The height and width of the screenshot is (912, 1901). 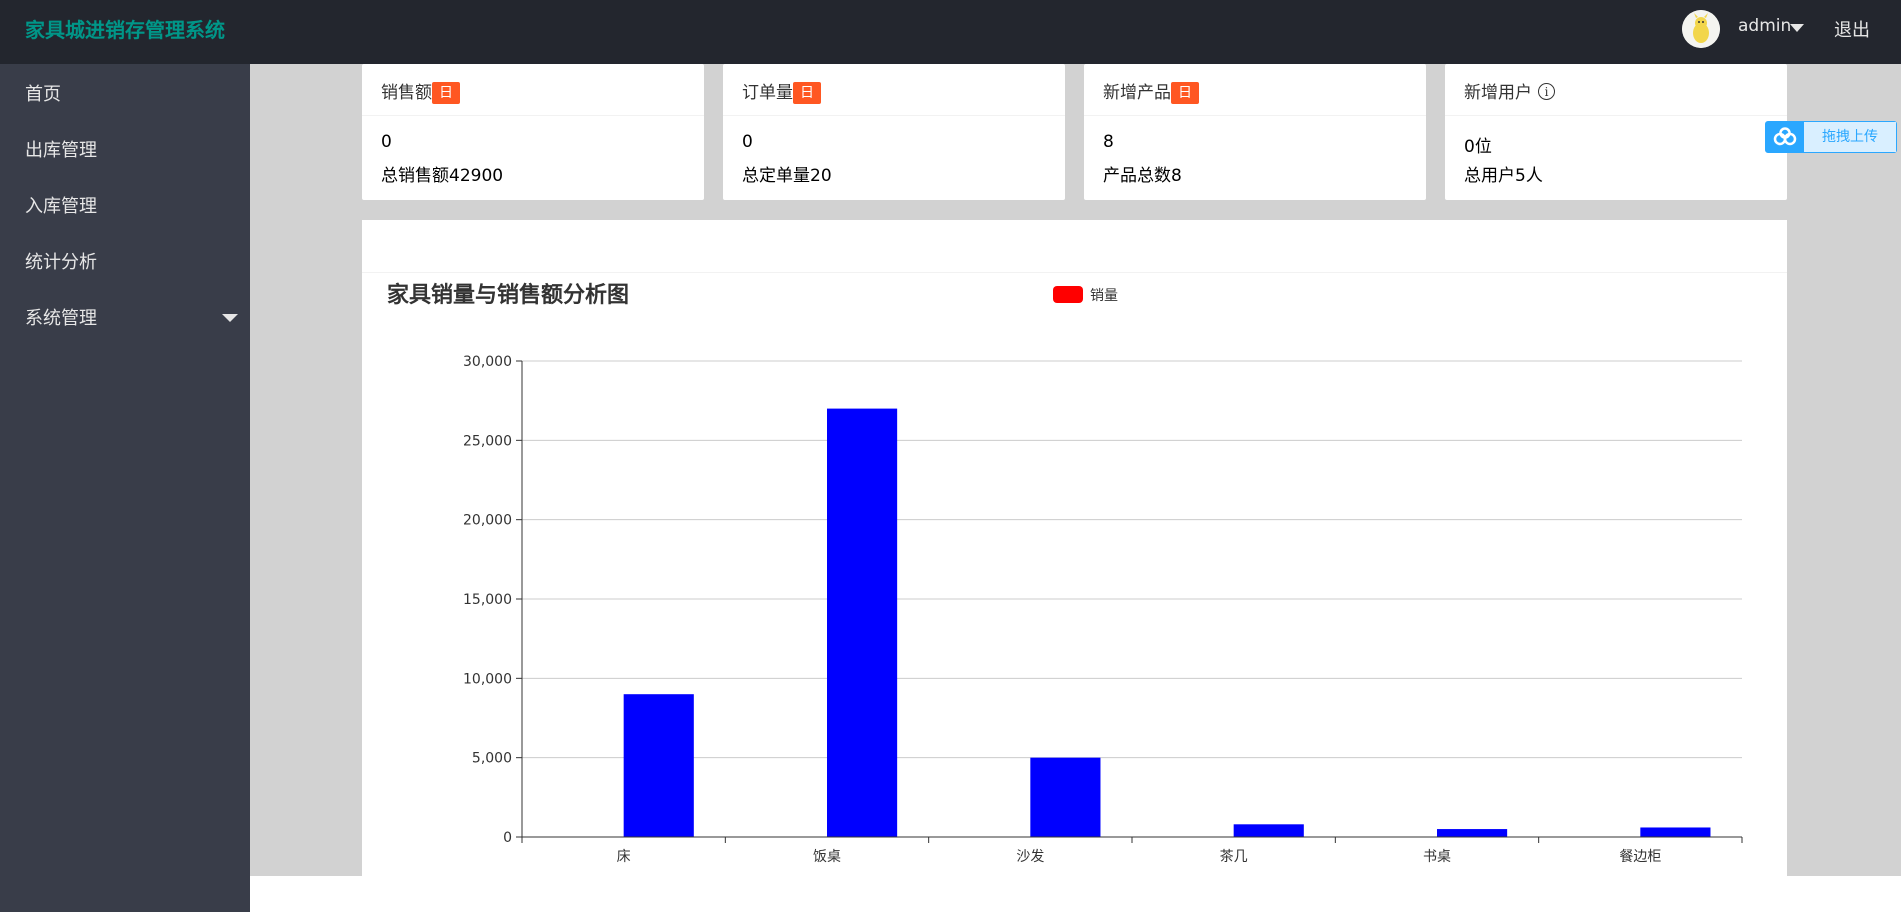 What do you see at coordinates (1616, 132) in the screenshot?
I see `stat-card-users: 新增用户 i 0位 总用户5人` at bounding box center [1616, 132].